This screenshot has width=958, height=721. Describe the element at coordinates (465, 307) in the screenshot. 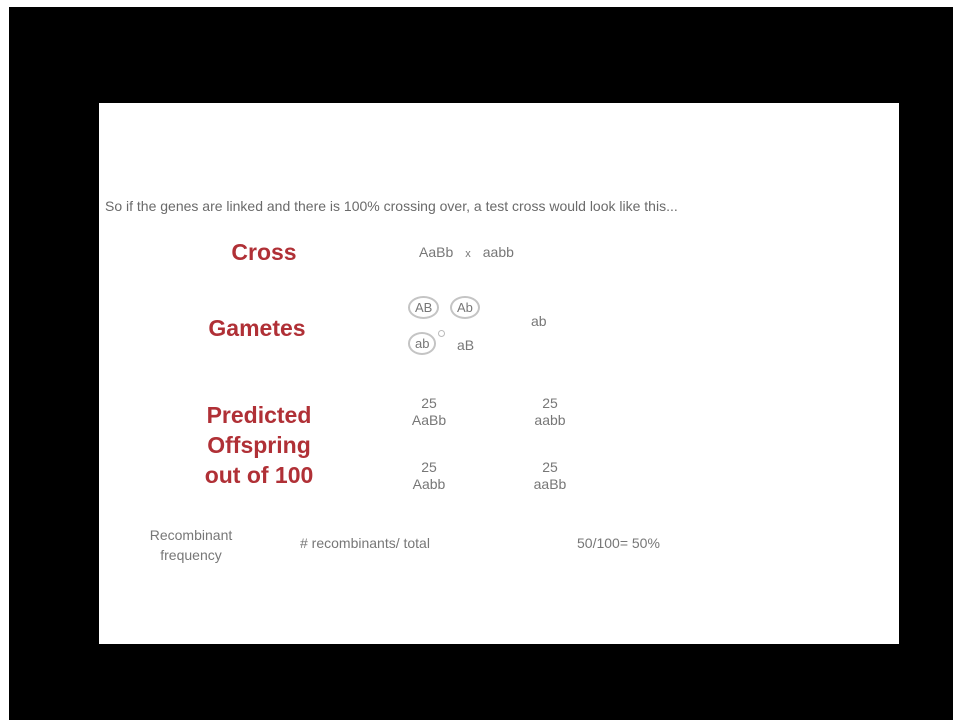

I see `gamete-ab-mixed: Ab` at that location.